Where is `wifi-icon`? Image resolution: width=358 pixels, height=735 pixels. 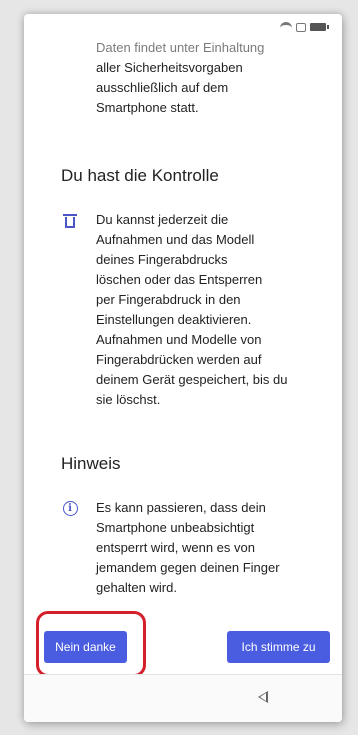 wifi-icon is located at coordinates (286, 27).